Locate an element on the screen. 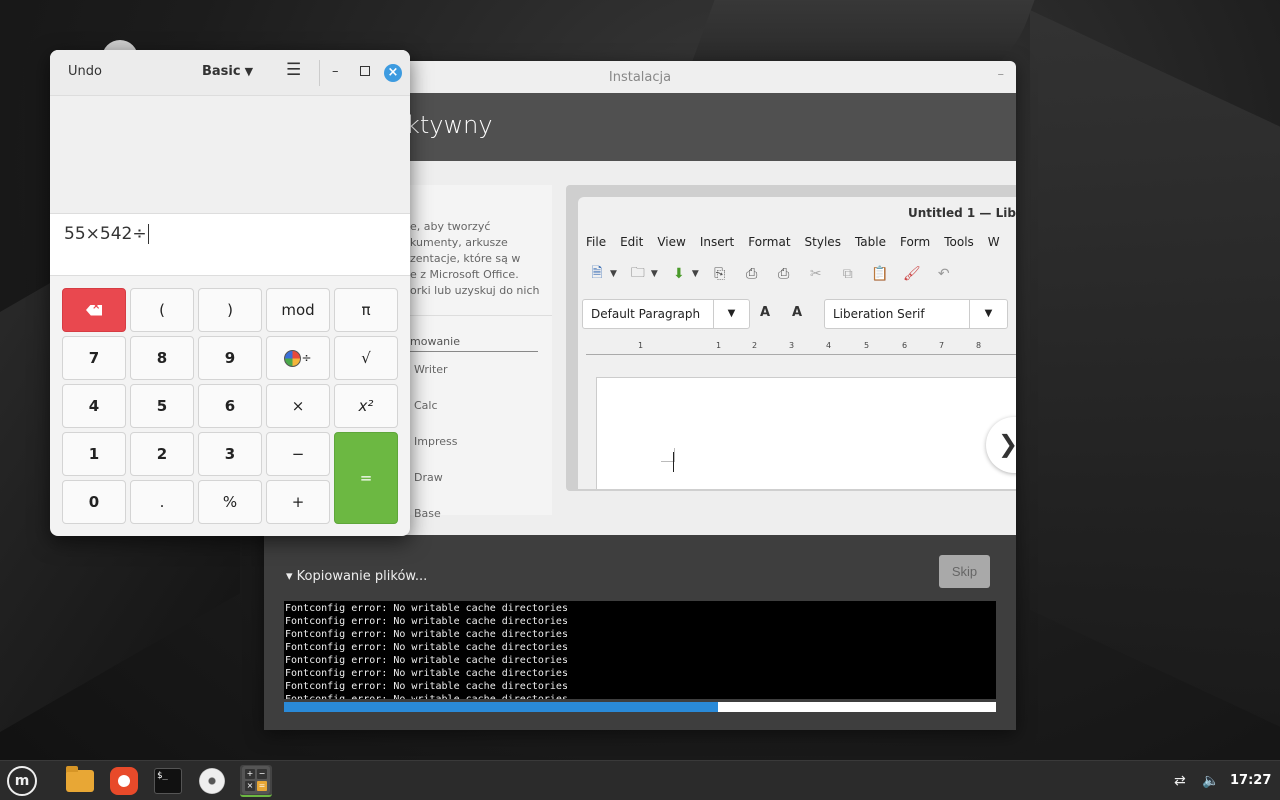 This screenshot has width=1280, height=800. maximize-button is located at coordinates (365, 71).